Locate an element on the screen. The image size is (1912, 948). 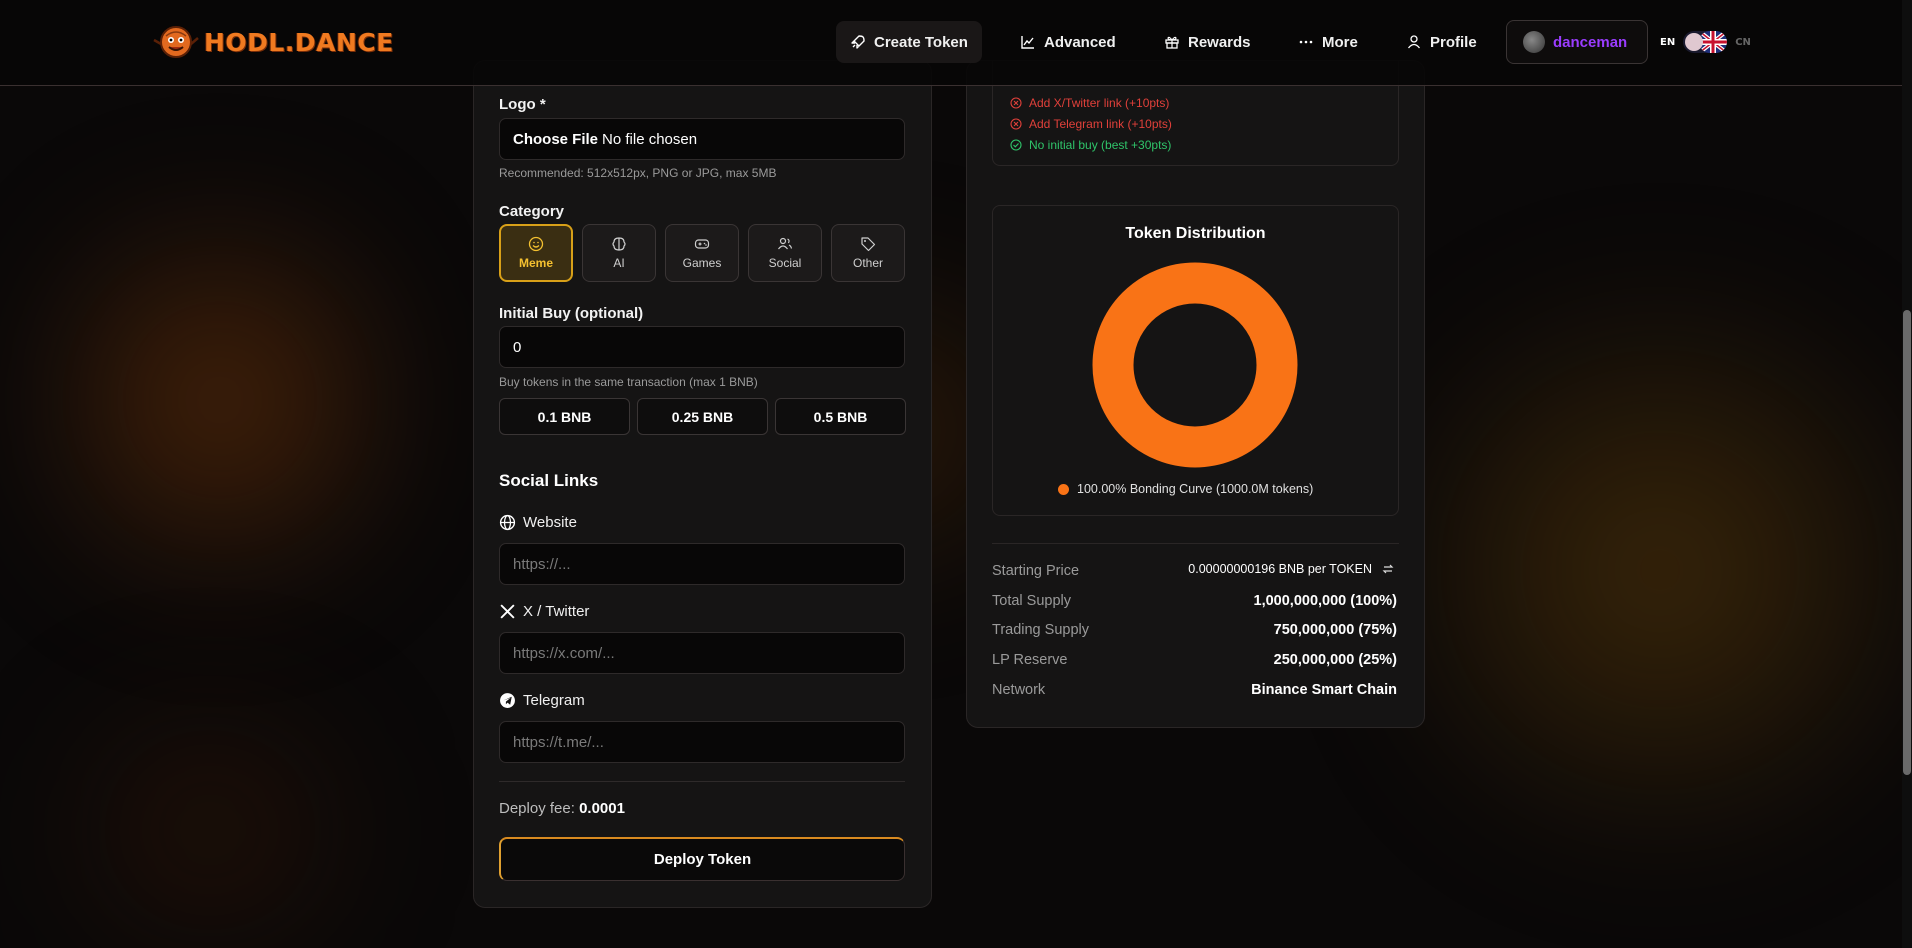
distribution-legend: 100.00% Bonding Curve (1000.0M tokens) is located at coordinates (1185, 489).